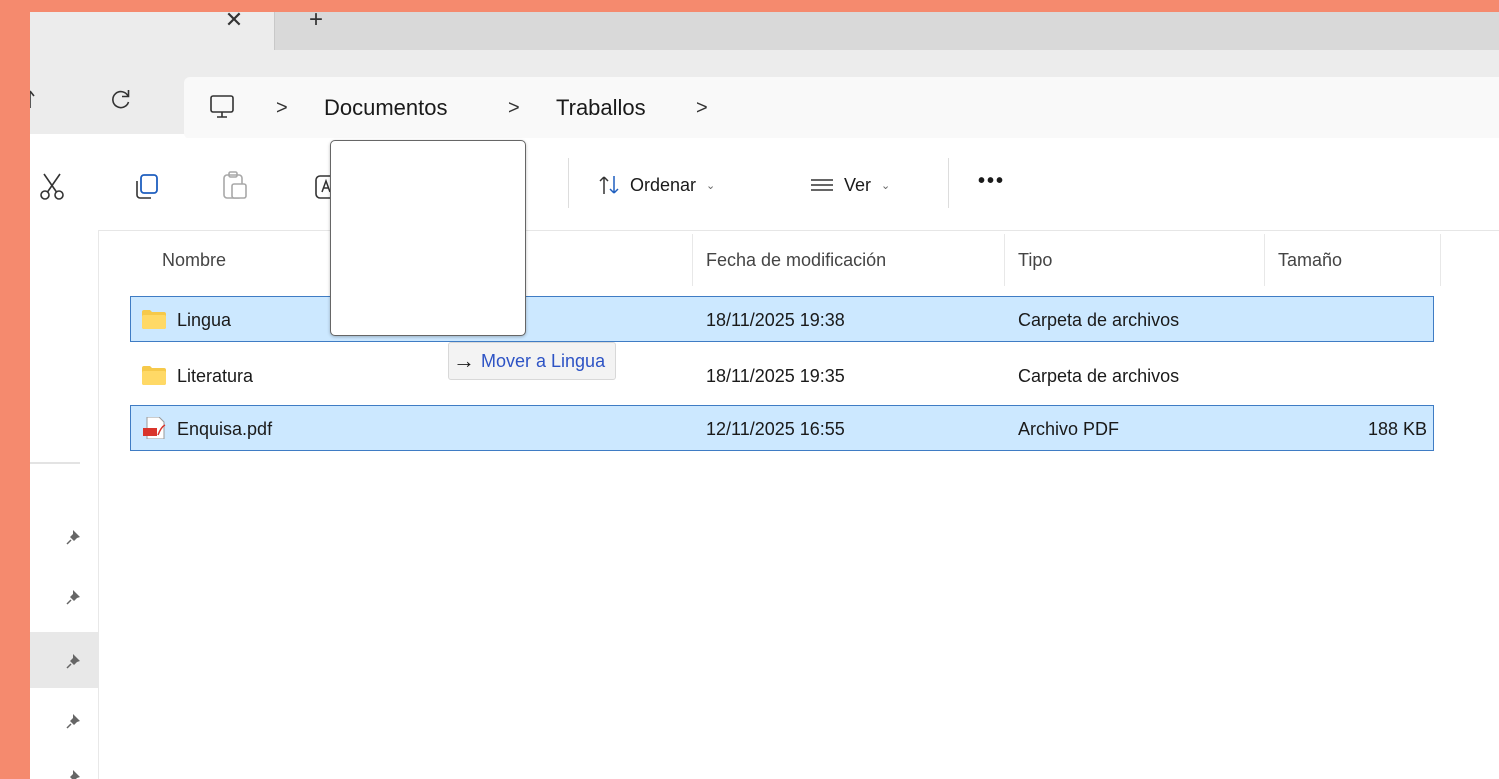 The width and height of the screenshot is (1499, 779). What do you see at coordinates (204, 320) in the screenshot?
I see `file-name: Lingua` at bounding box center [204, 320].